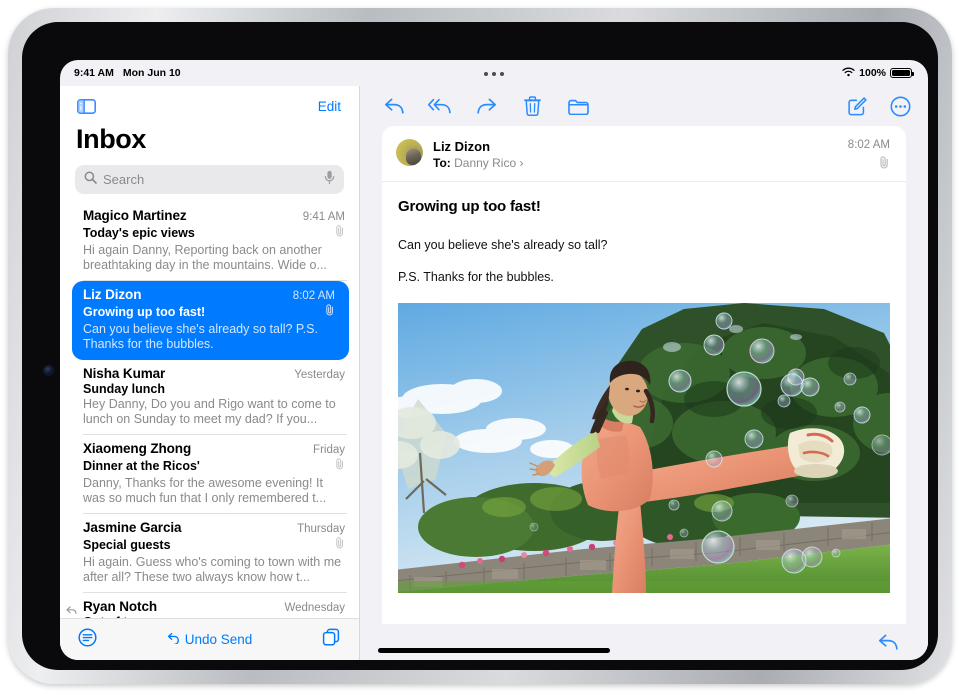 This screenshot has width=960, height=692. I want to click on front-camera, so click(48, 370).